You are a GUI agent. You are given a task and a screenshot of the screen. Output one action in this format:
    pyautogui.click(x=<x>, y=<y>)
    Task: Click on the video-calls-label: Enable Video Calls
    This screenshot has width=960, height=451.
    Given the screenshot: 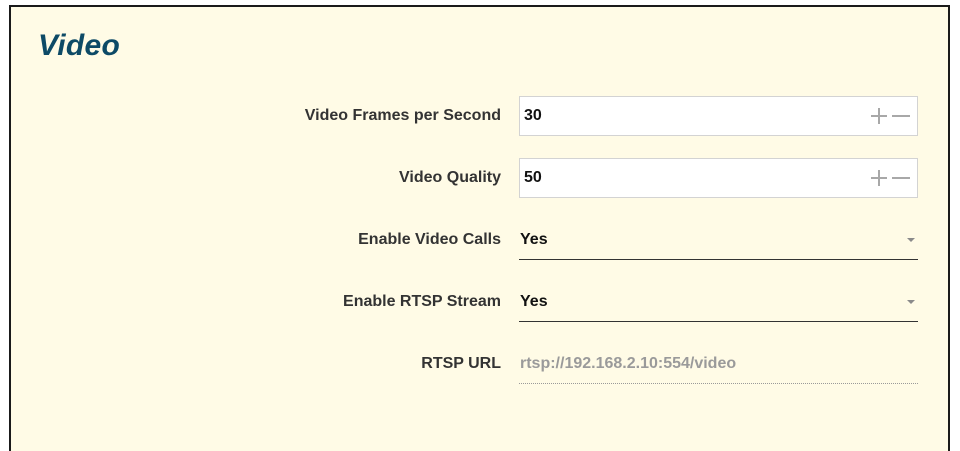 What is the action you would take?
    pyautogui.click(x=429, y=239)
    